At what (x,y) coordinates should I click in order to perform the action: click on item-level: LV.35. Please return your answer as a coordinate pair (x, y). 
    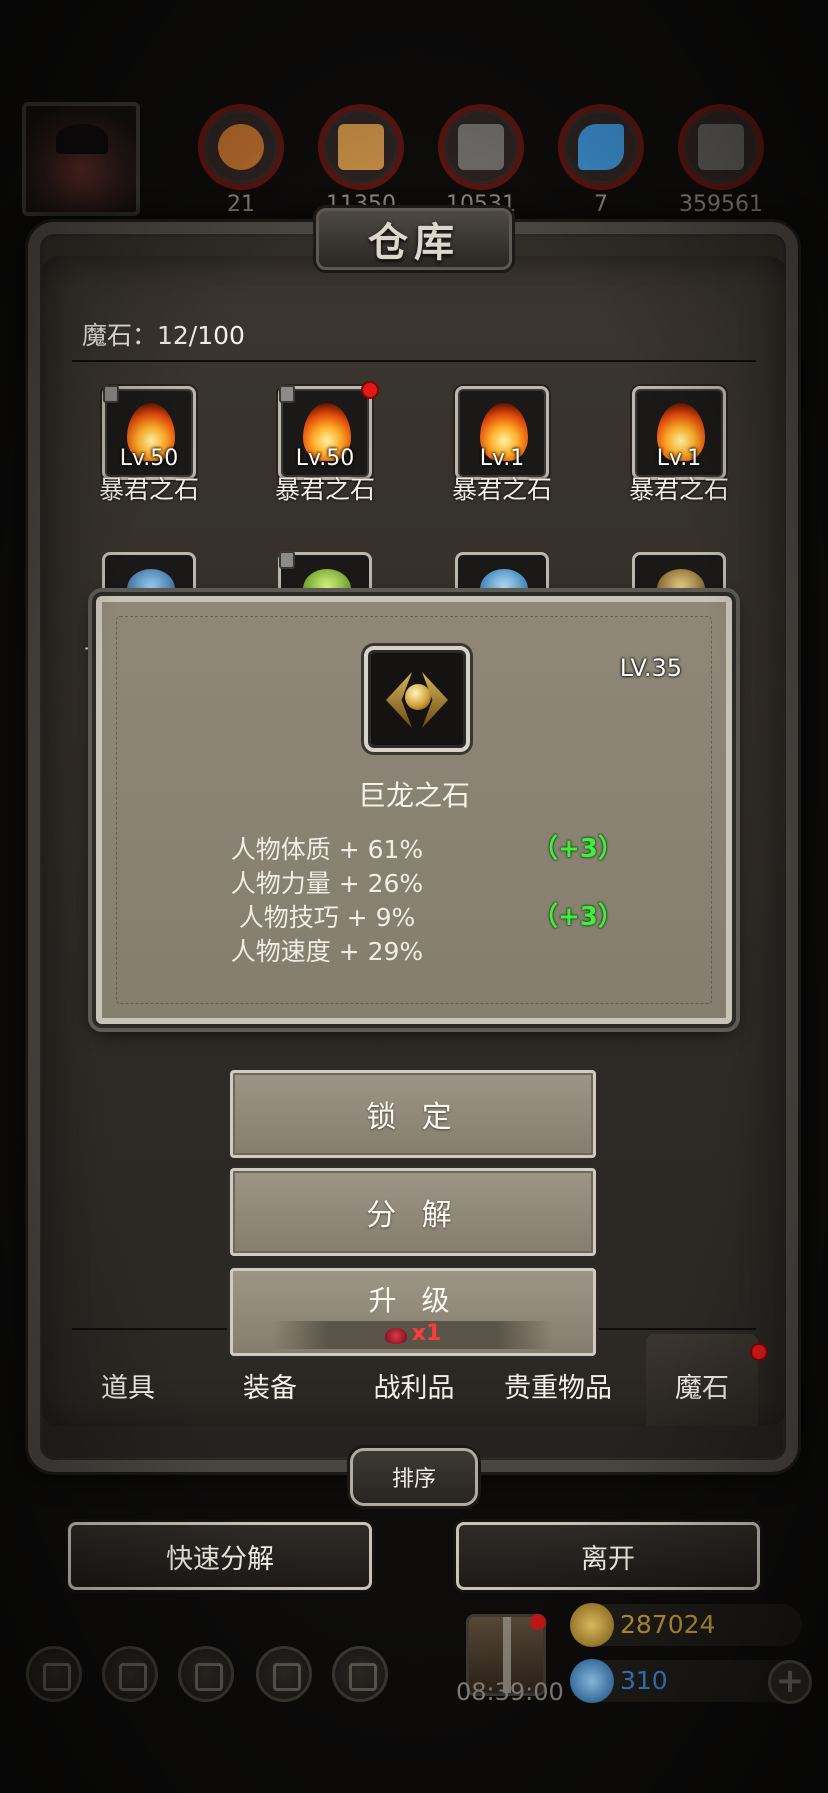
    Looking at the image, I should click on (650, 668).